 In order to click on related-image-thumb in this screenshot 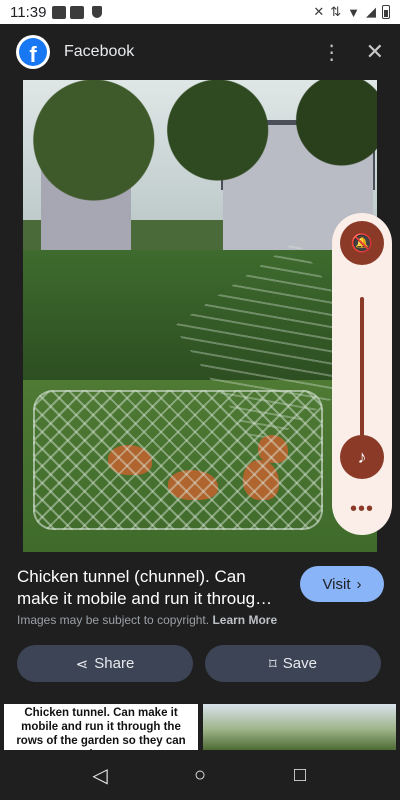, I will do `click(299, 727)`.